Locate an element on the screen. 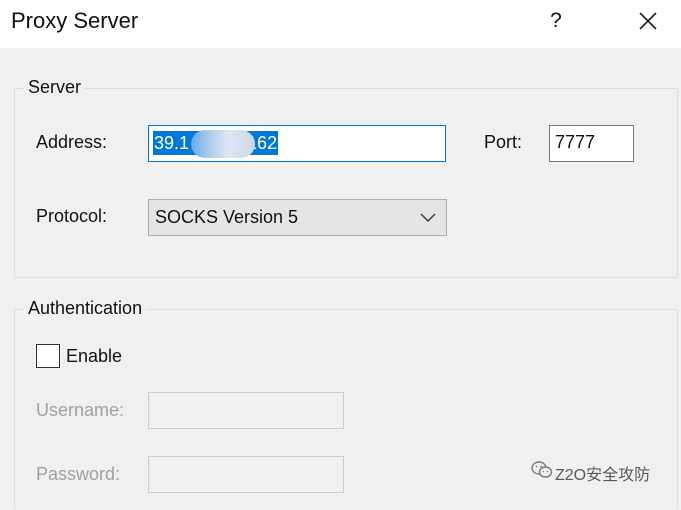 The image size is (681, 510). address-label: Address: is located at coordinates (72, 142).